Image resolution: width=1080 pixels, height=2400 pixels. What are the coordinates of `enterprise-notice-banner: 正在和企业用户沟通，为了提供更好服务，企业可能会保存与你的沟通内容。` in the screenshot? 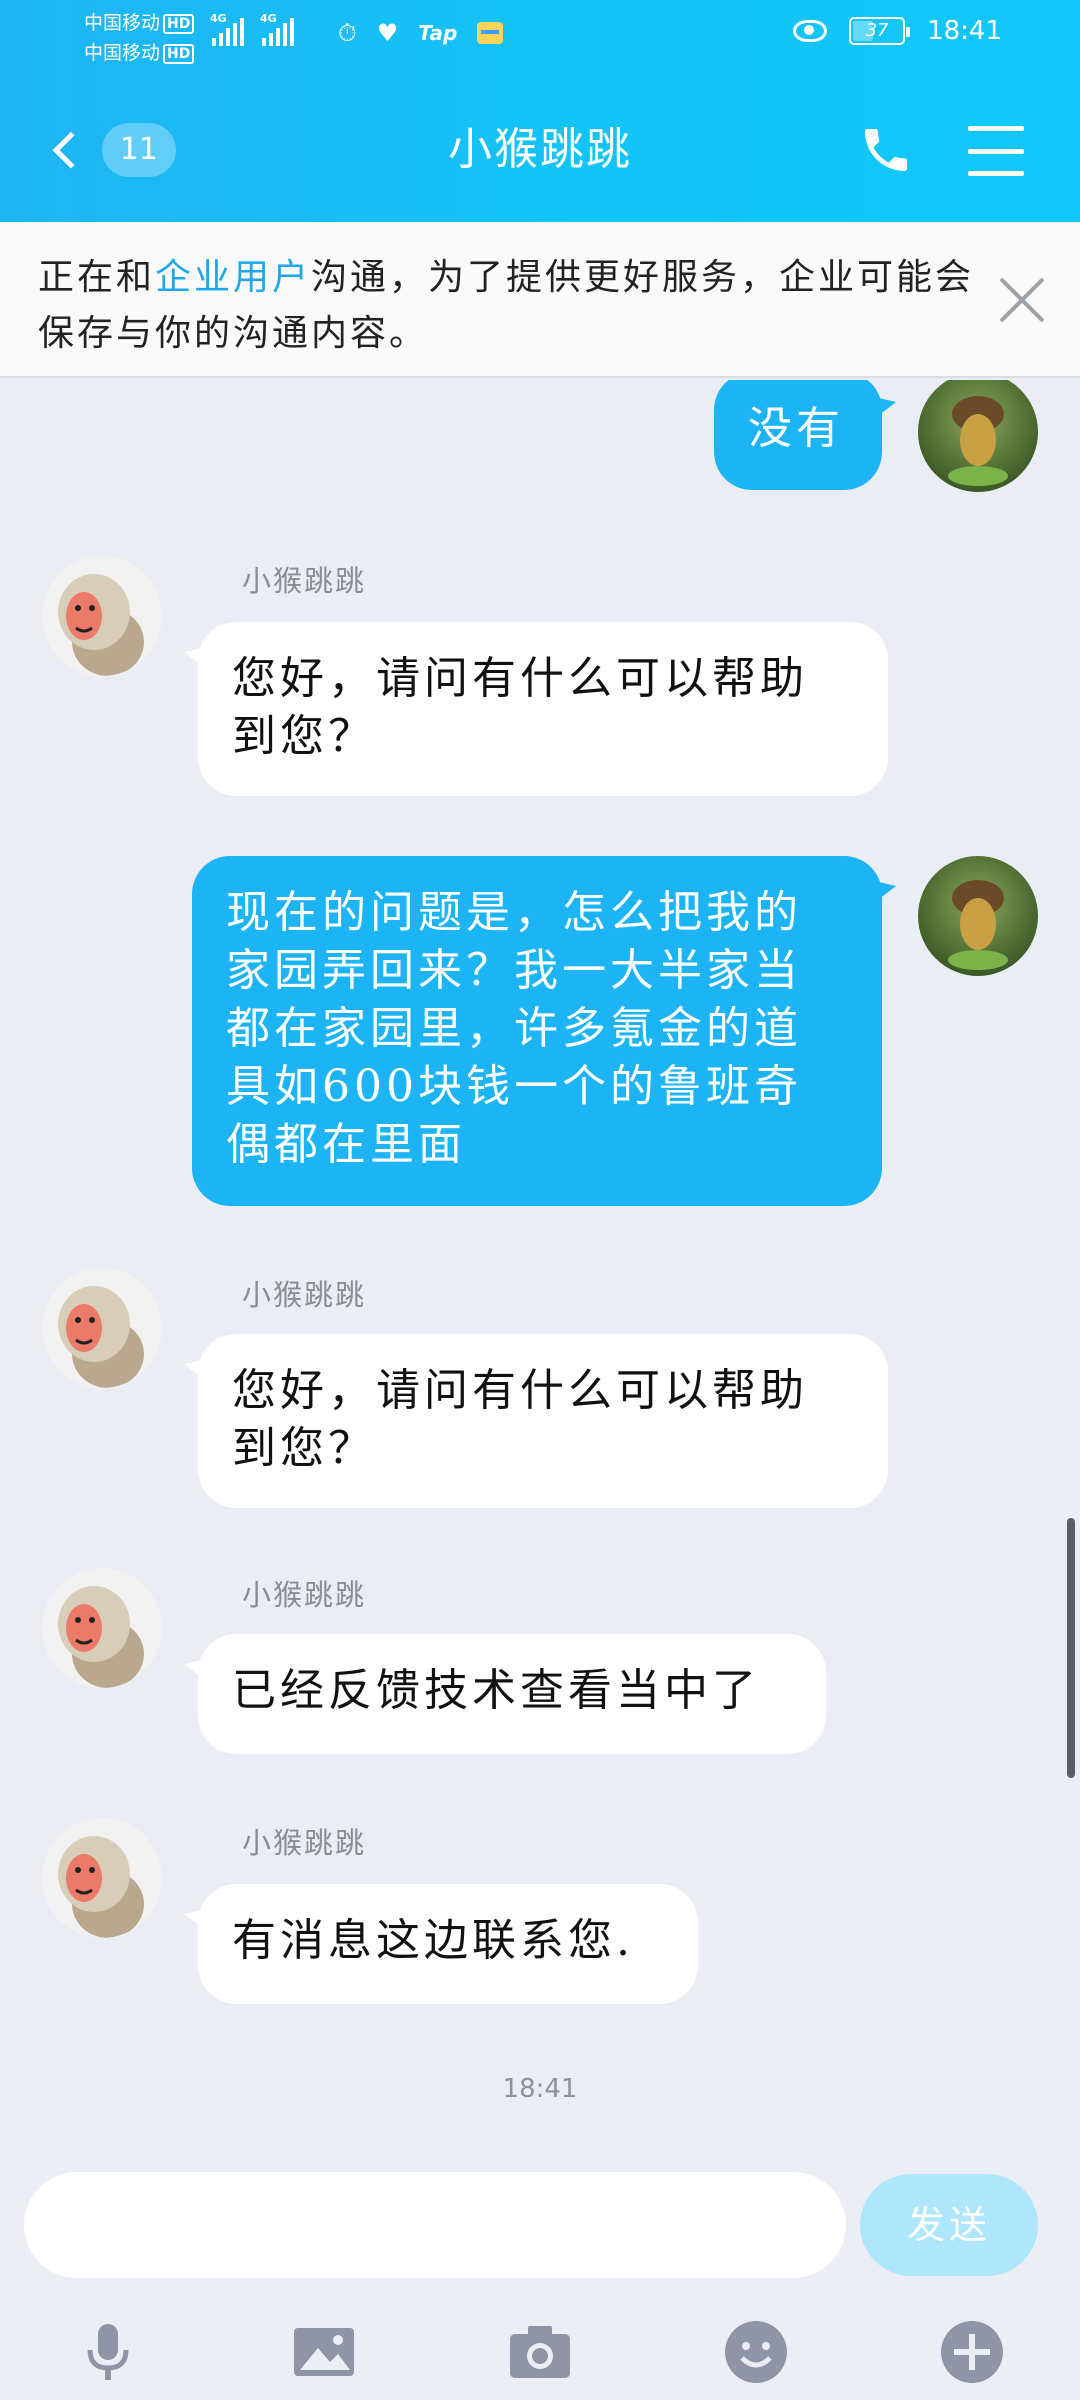 It's located at (540, 300).